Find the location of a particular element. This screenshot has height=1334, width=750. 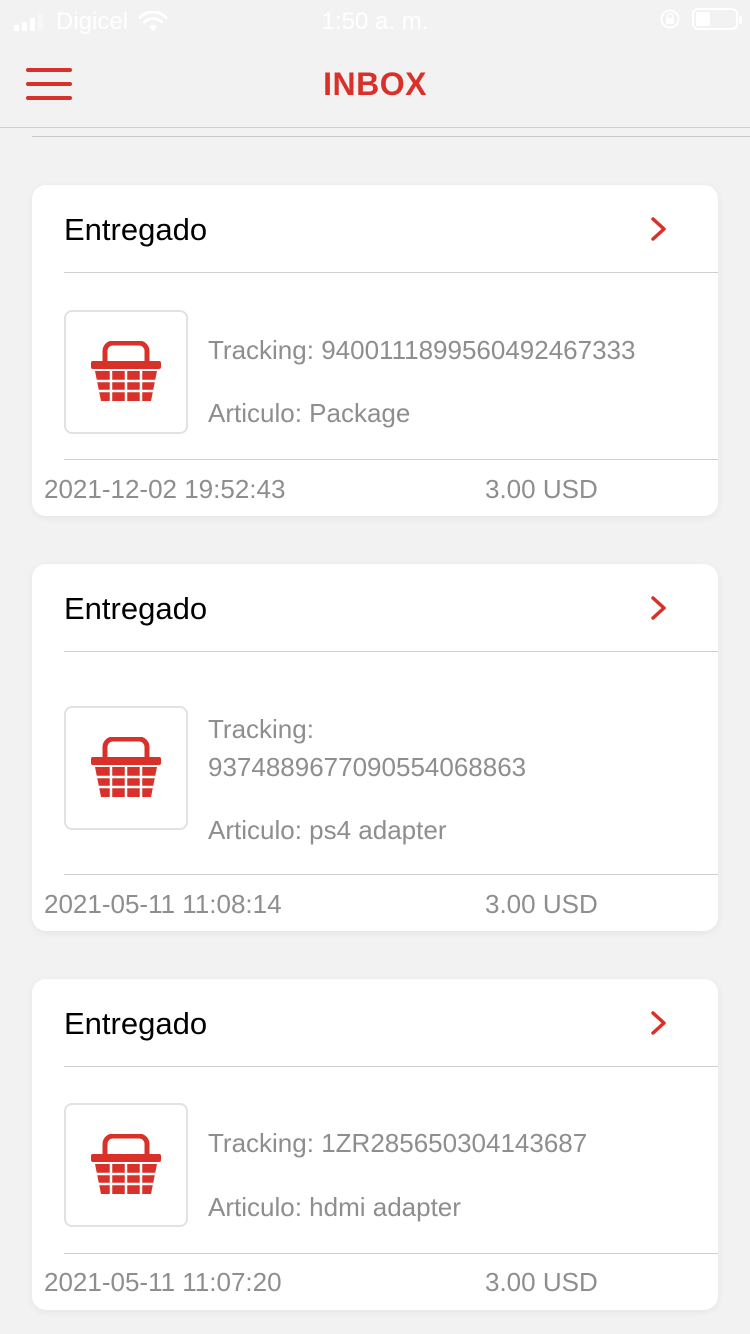

tracking-line: Tracking: 9374889677090554068863 is located at coordinates (367, 748).